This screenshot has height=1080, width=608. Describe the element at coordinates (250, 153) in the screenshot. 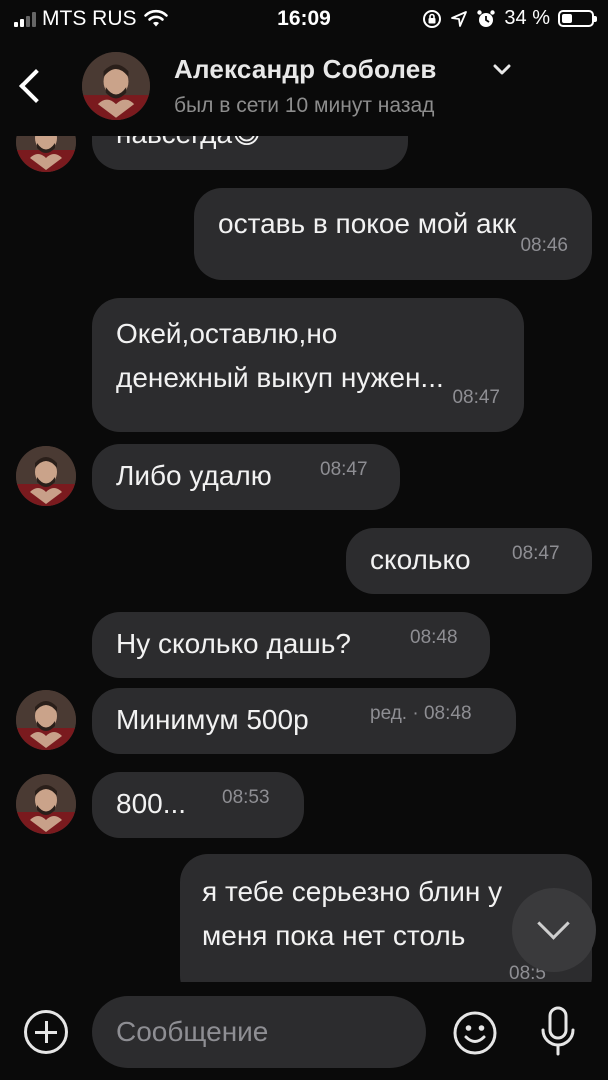

I see `incoming-message-bubble: навсегда😄 08:46` at that location.